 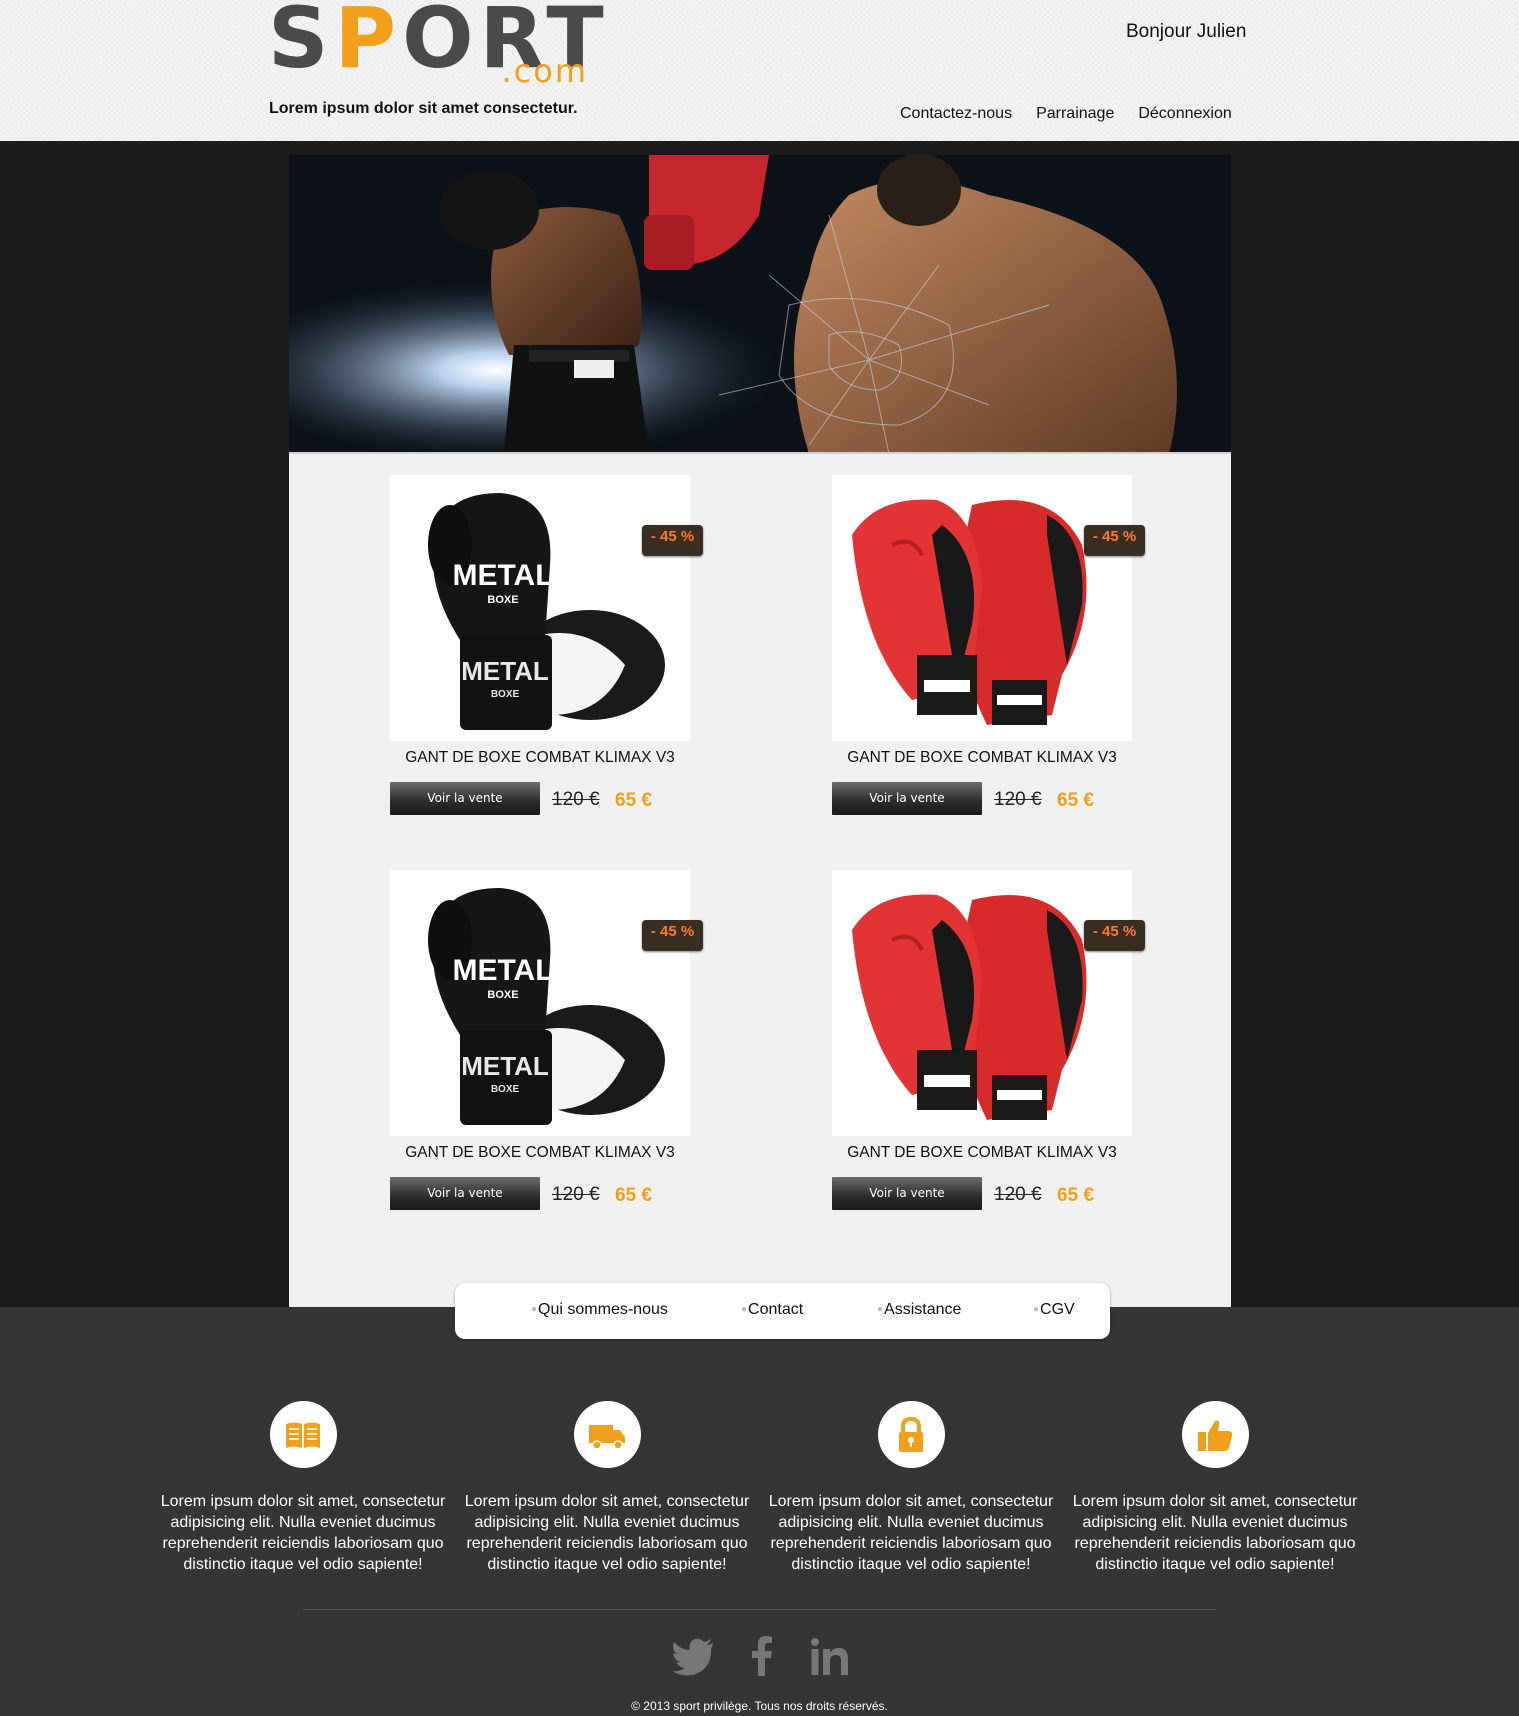 I want to click on user-greeting: Bonjour Julien, so click(x=1186, y=31).